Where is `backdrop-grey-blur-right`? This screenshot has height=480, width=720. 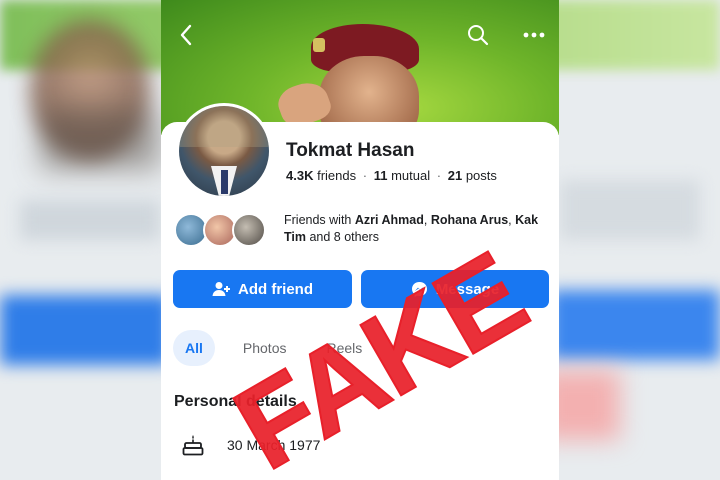
backdrop-grey-blur-right is located at coordinates (630, 210).